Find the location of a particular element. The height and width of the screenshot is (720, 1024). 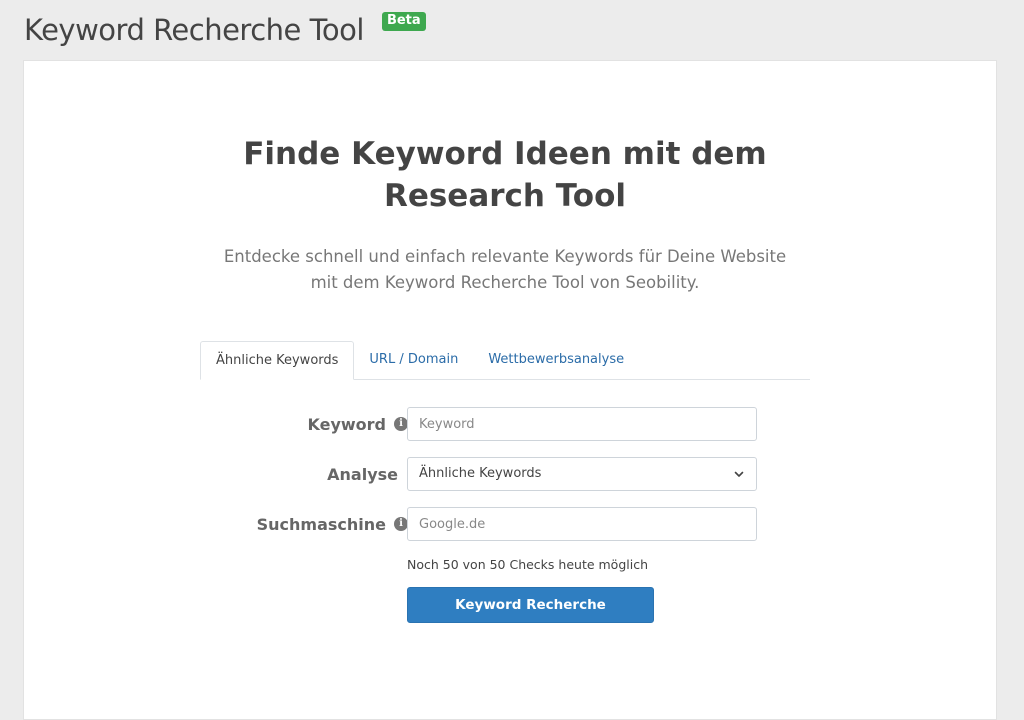

tab-wettbewerbsanalyse: Wettbewerbsanalyse is located at coordinates (556, 360).